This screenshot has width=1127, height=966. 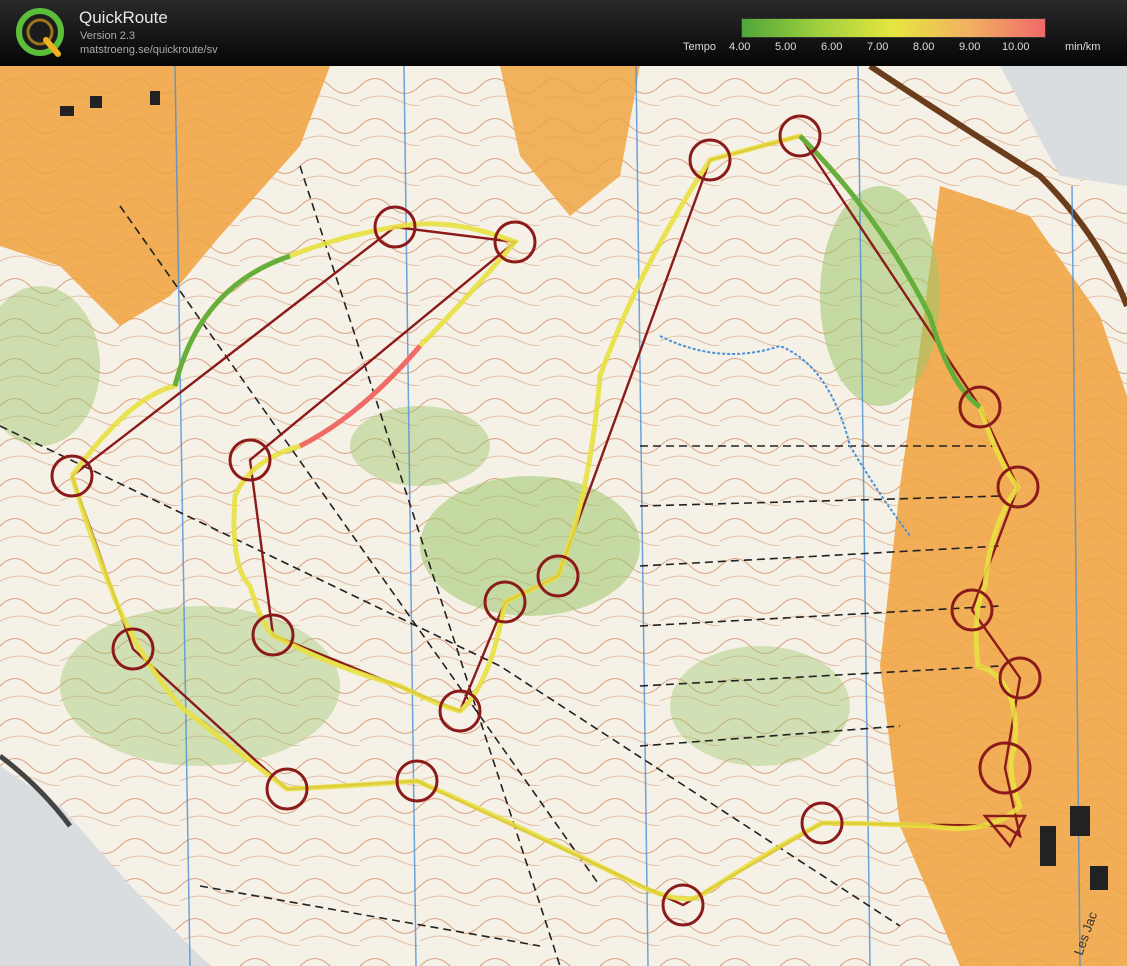 I want to click on quickroute-logo-icon, so click(x=40, y=32).